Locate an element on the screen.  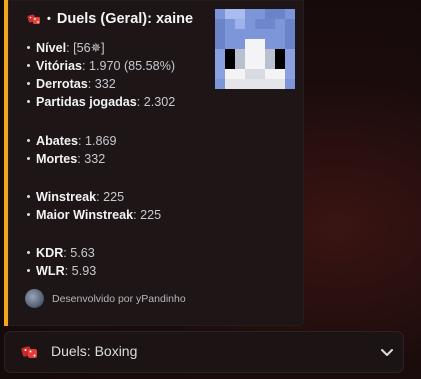
embed-footer: Desenvolvido por yPandinho is located at coordinates (105, 298).